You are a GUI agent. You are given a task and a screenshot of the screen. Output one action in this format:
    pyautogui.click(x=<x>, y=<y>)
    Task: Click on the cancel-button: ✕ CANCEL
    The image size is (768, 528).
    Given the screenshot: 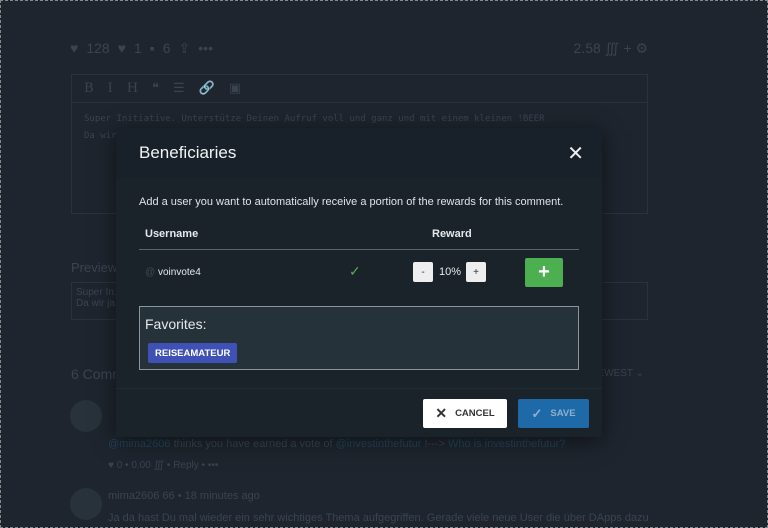 What is the action you would take?
    pyautogui.click(x=465, y=413)
    